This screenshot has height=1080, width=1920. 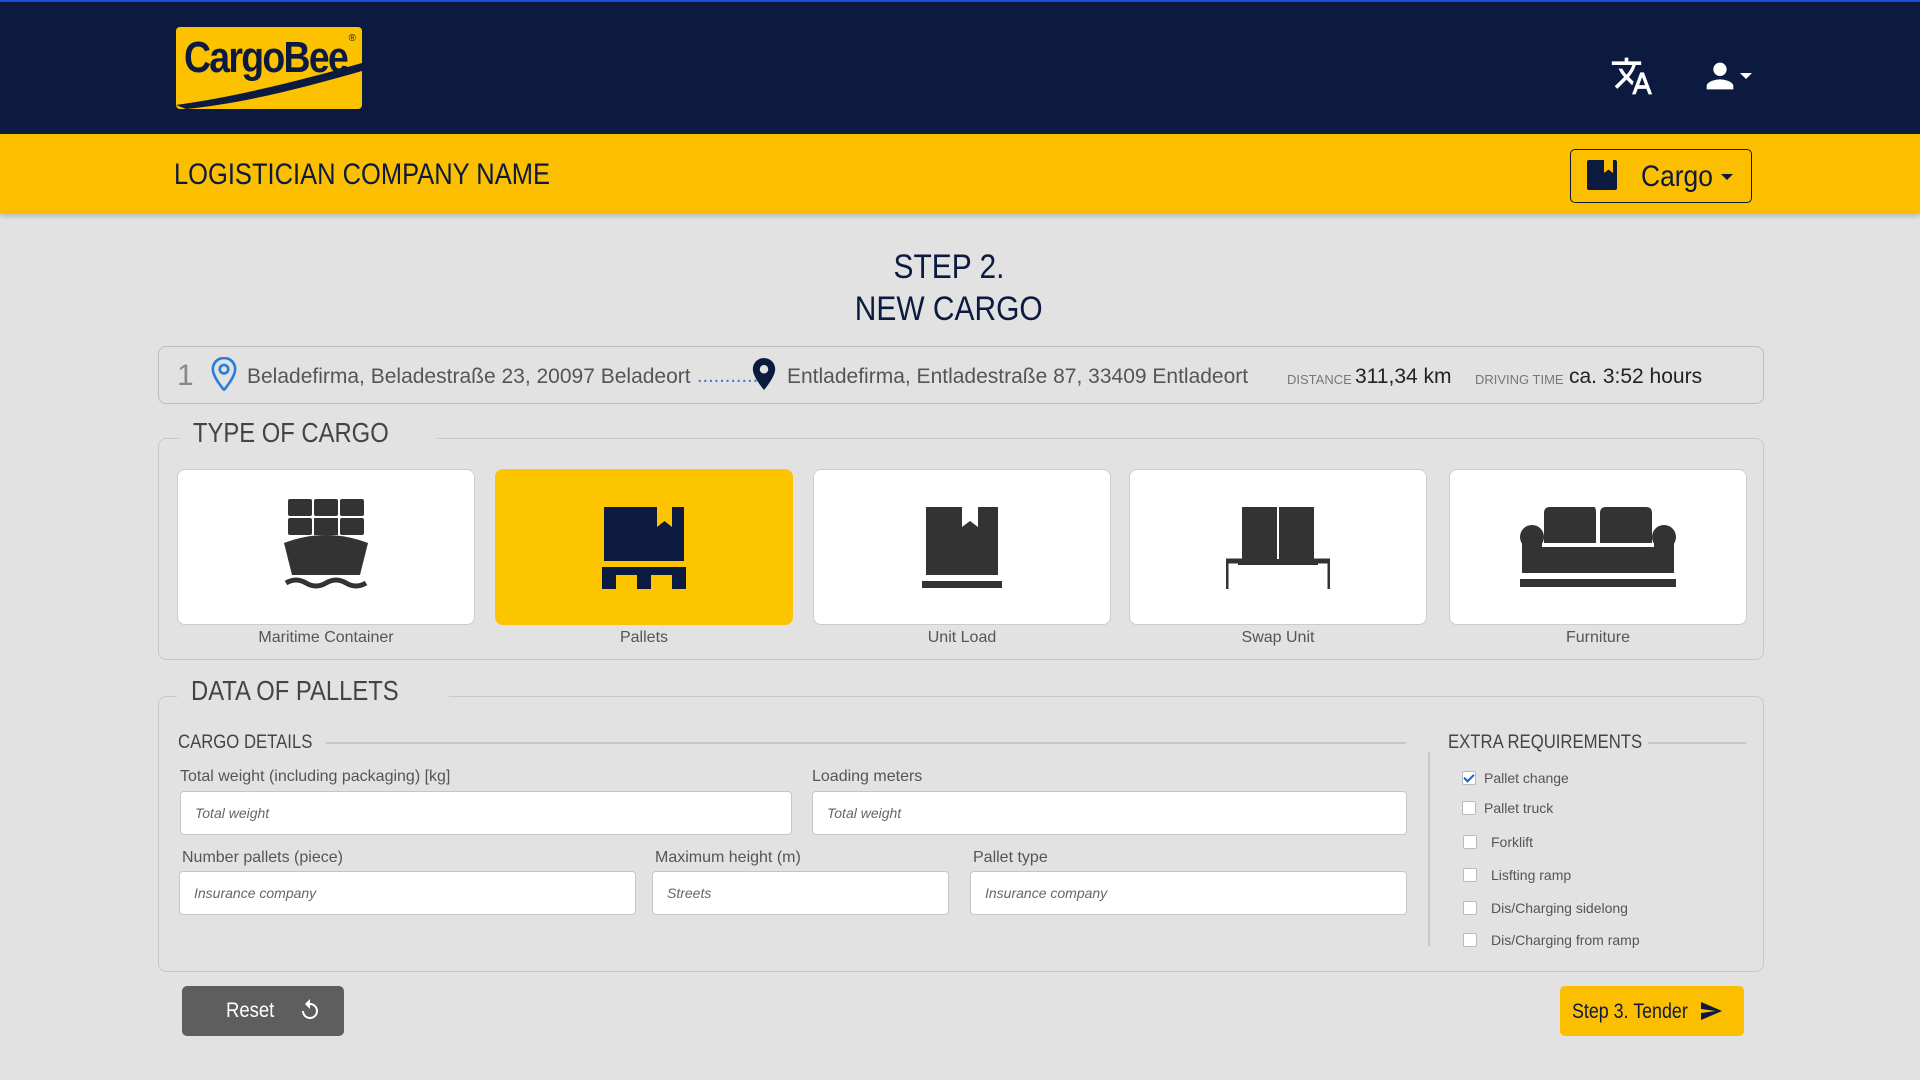 I want to click on cargo-type-furniture, so click(x=1598, y=547).